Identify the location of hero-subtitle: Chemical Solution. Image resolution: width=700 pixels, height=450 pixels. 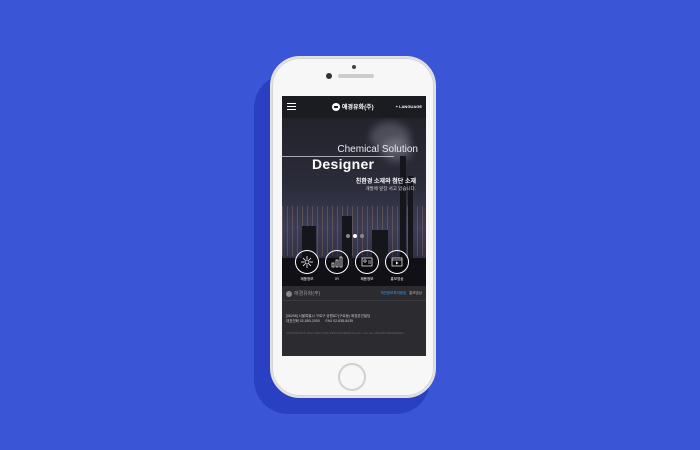
(377, 149).